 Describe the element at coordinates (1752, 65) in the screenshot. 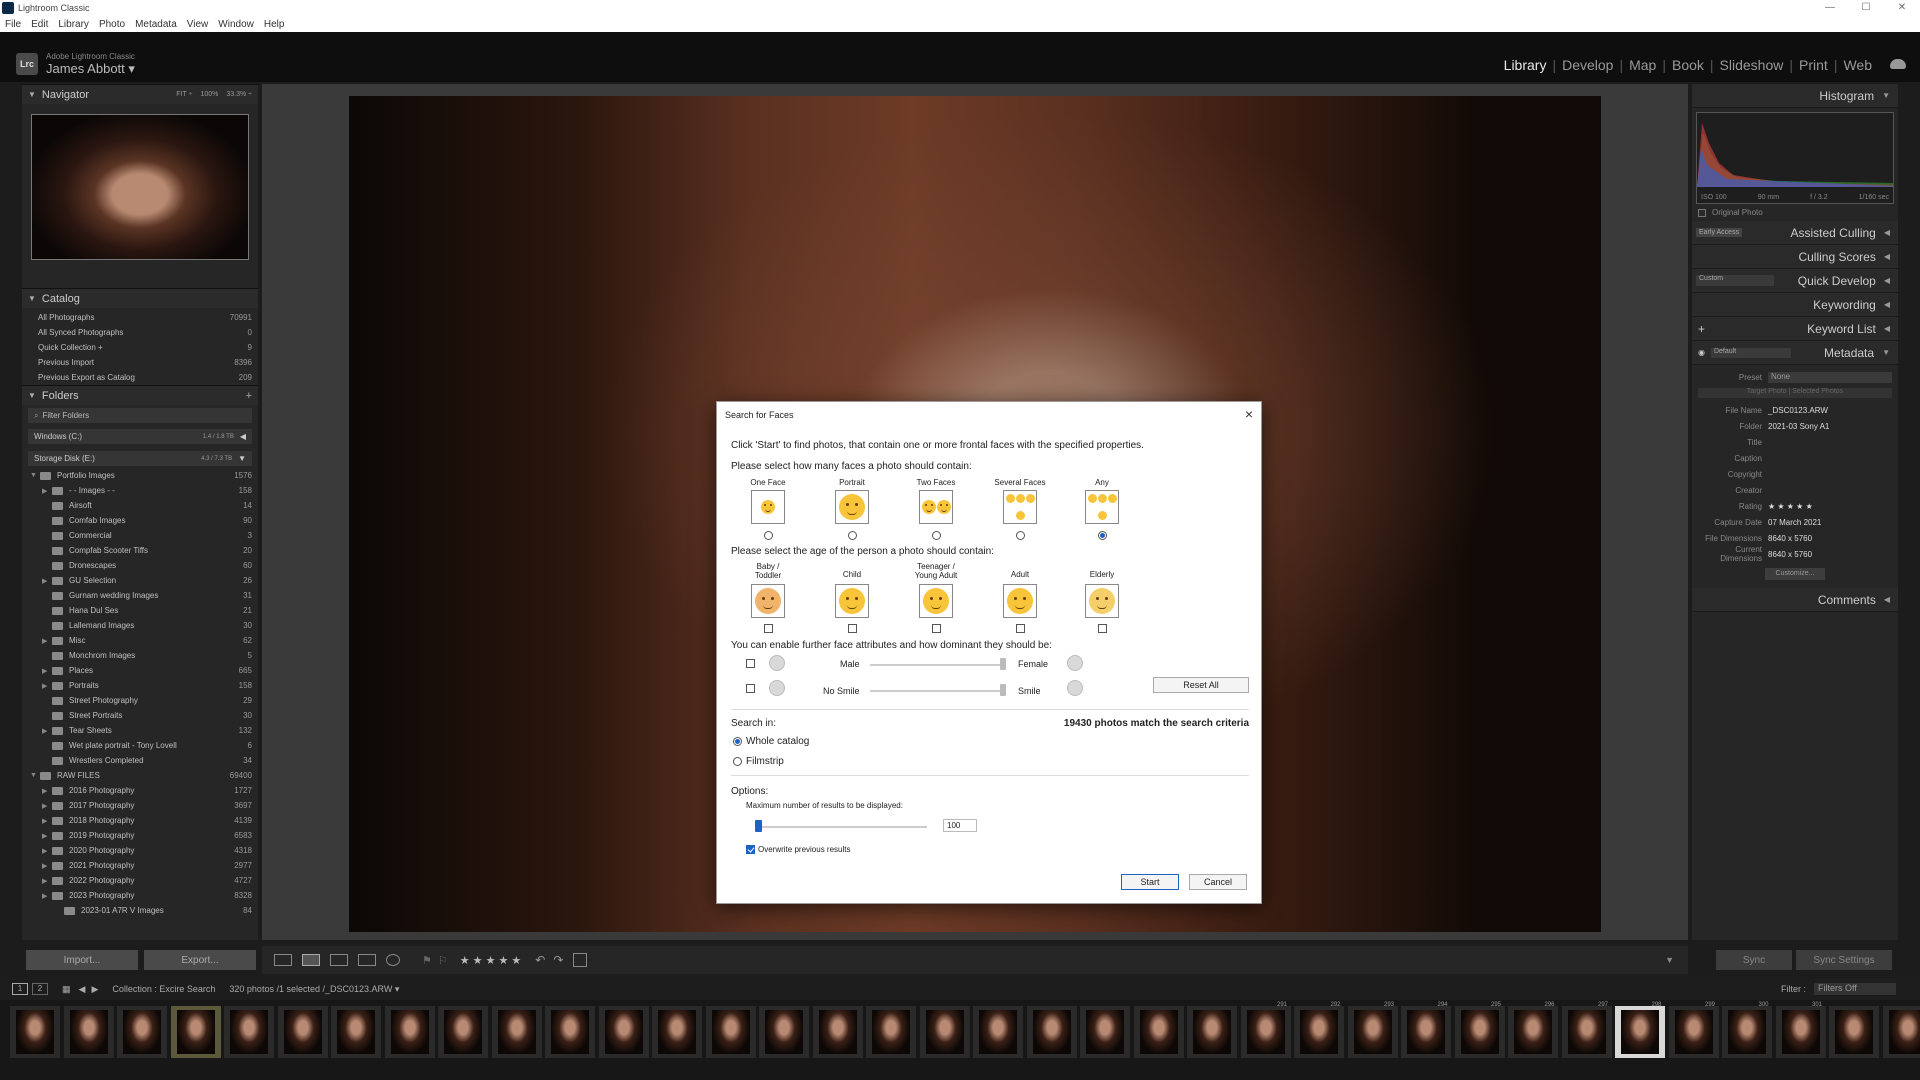

I see `module-slideshow: Slideshow` at that location.